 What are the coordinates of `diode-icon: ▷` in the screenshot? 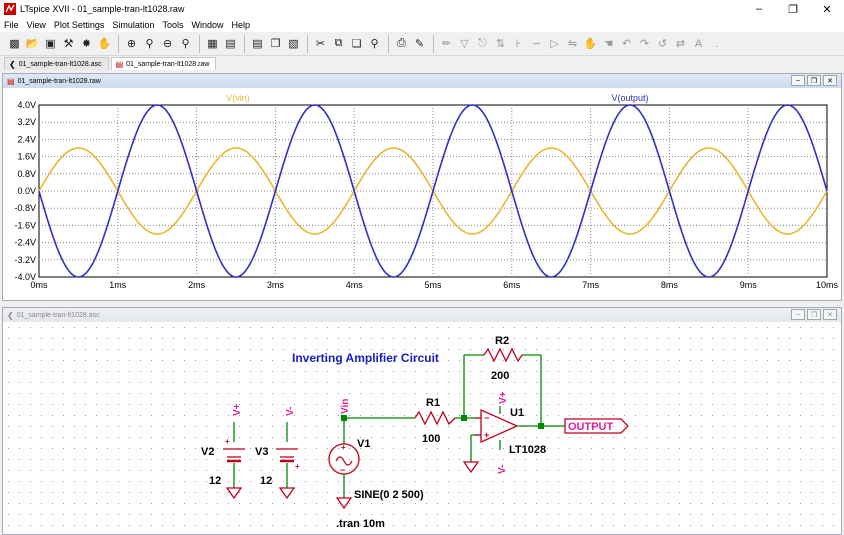 It's located at (554, 43).